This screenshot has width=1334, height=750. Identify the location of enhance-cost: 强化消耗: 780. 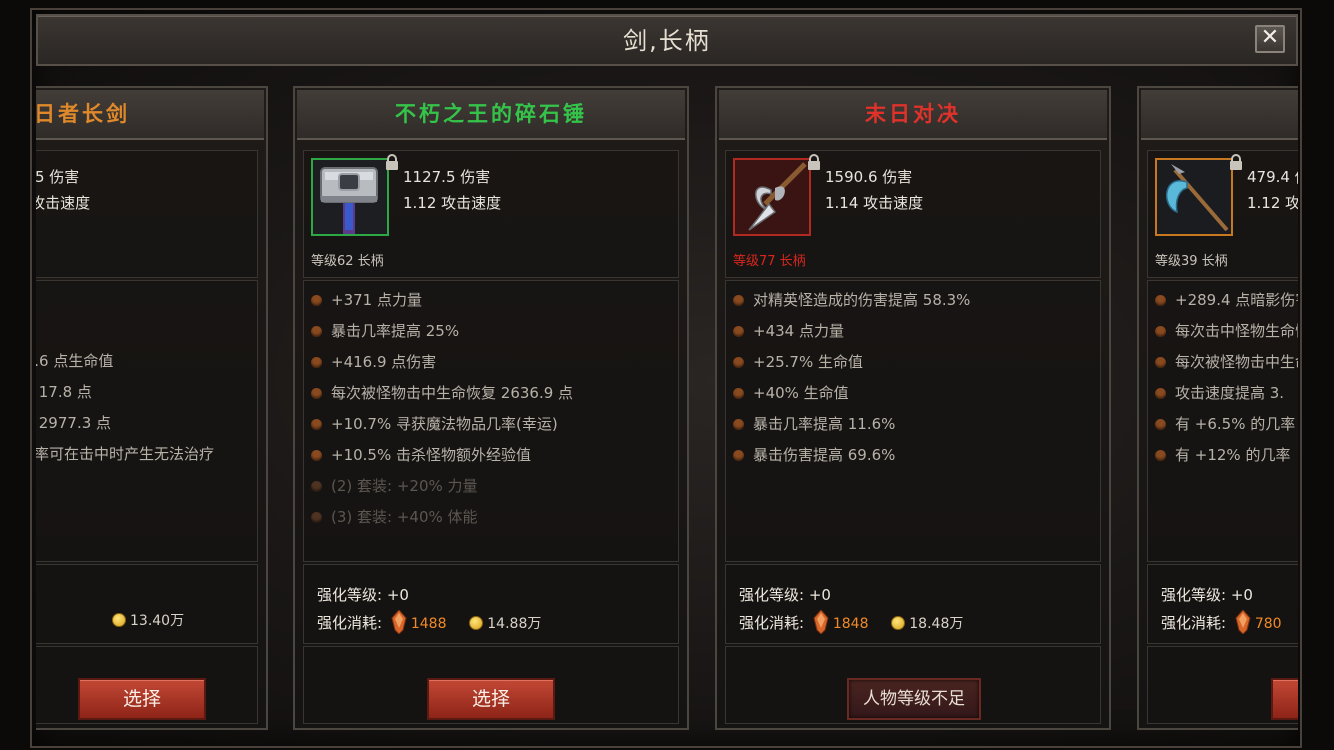
(1221, 622).